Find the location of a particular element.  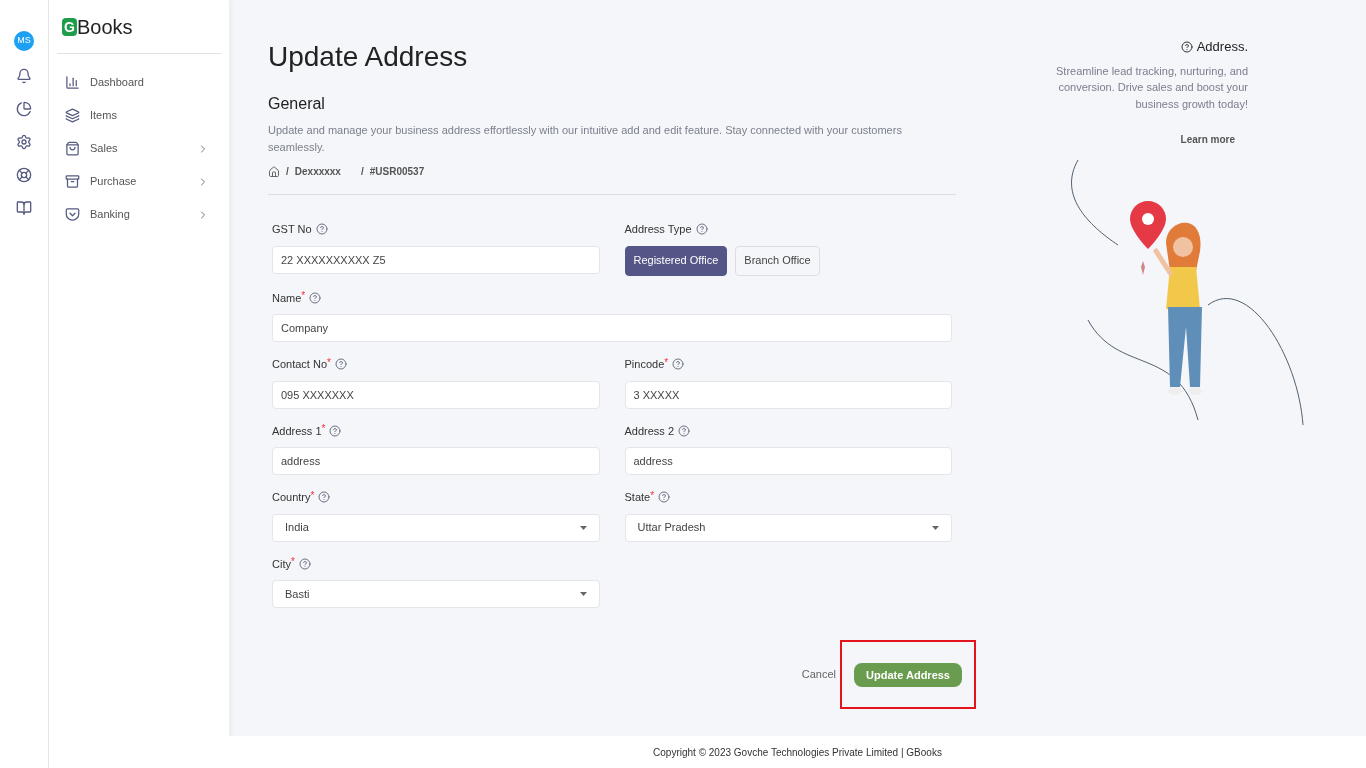

field-label: Country is located at coordinates (291, 497).